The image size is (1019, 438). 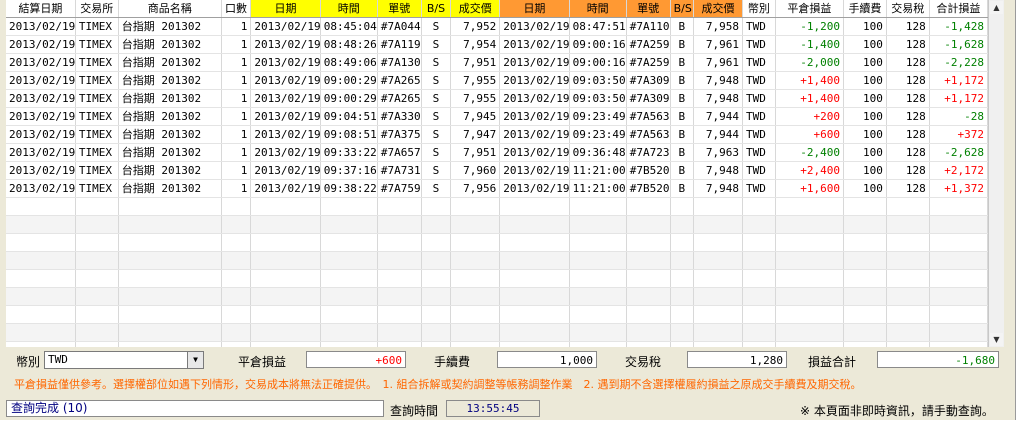 I want to click on scroll-down-icon: ▼, so click(x=996, y=339).